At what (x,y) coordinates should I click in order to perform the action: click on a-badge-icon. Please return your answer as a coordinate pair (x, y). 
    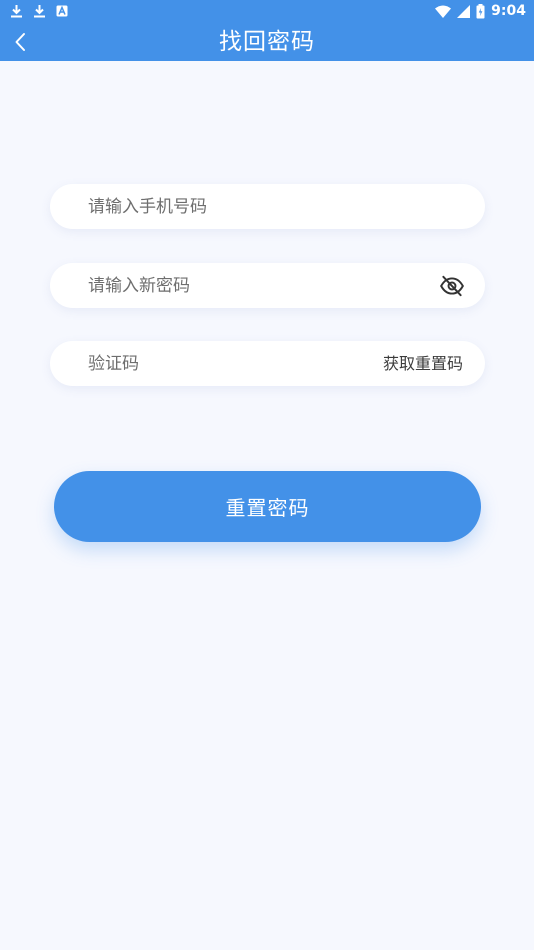
    Looking at the image, I should click on (62, 11).